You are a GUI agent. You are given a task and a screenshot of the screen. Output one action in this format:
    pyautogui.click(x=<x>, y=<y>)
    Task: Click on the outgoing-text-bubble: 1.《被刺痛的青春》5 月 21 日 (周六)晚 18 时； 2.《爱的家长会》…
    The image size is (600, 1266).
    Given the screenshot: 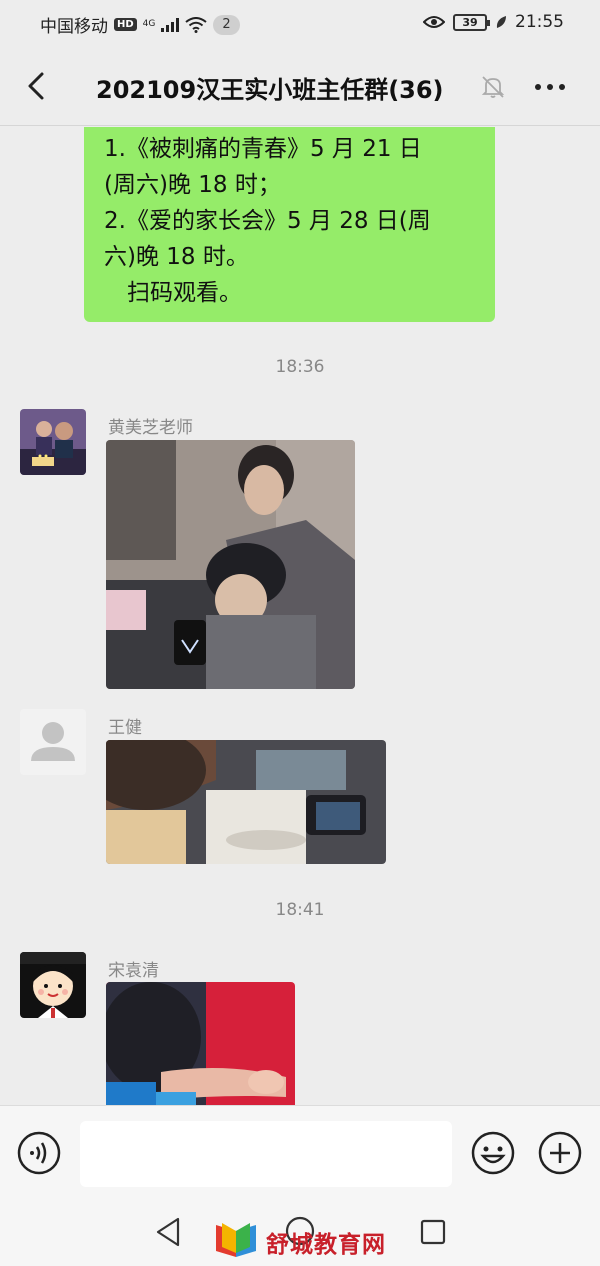 What is the action you would take?
    pyautogui.click(x=289, y=224)
    